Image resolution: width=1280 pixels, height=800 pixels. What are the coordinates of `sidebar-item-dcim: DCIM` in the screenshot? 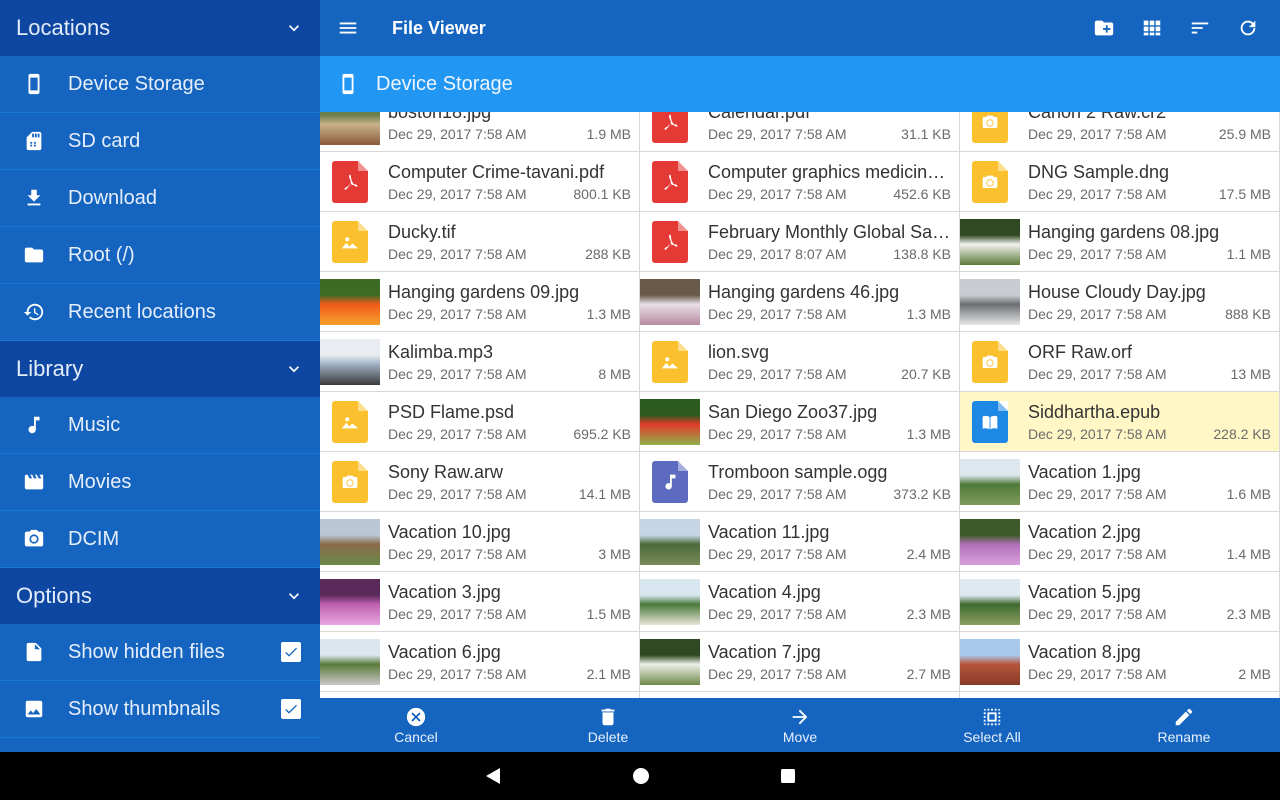 It's located at (160, 539).